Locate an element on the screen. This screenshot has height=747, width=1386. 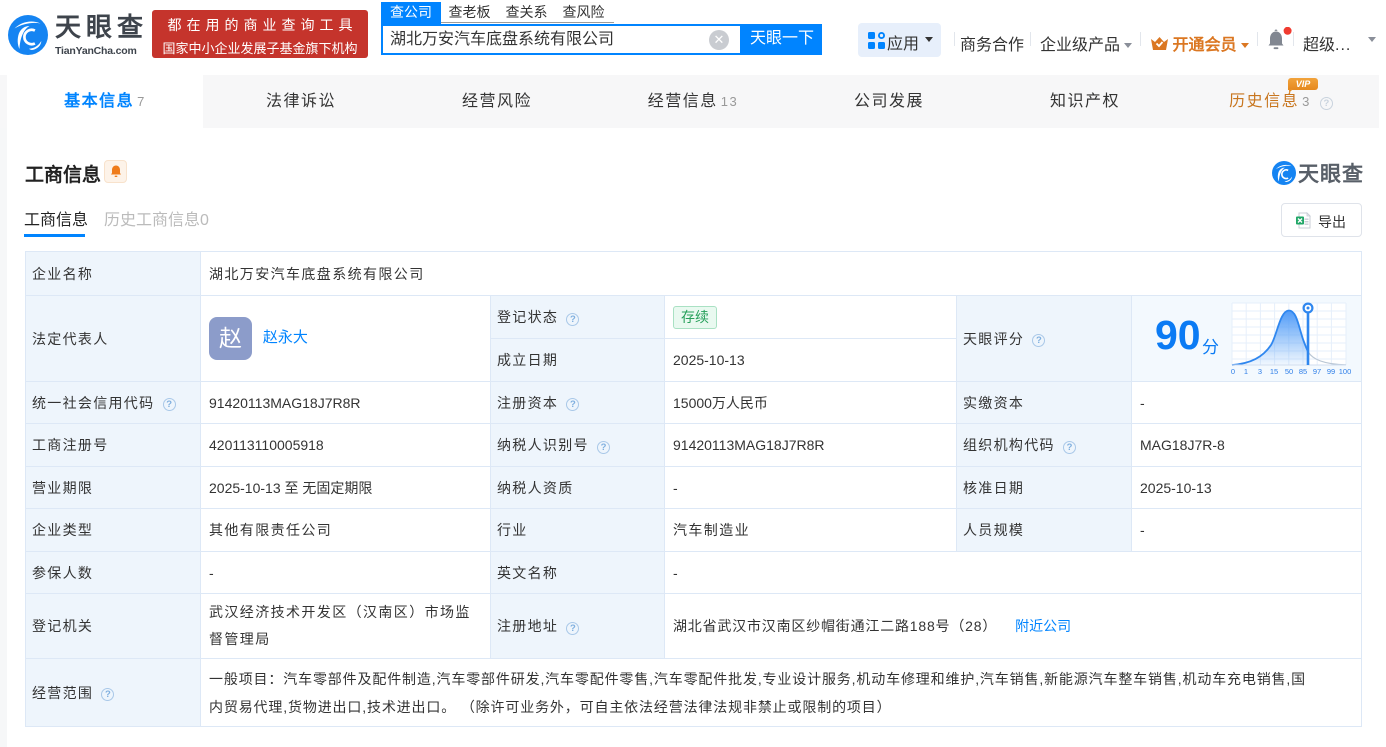
svg-text: 50 is located at coordinates (1289, 371).